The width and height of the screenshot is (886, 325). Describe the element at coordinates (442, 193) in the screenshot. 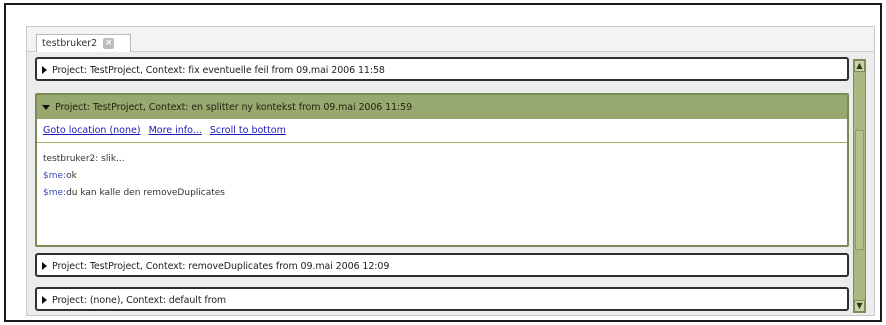

I see `chat-message: $me:du kan kalle den removeDuplicates` at that location.